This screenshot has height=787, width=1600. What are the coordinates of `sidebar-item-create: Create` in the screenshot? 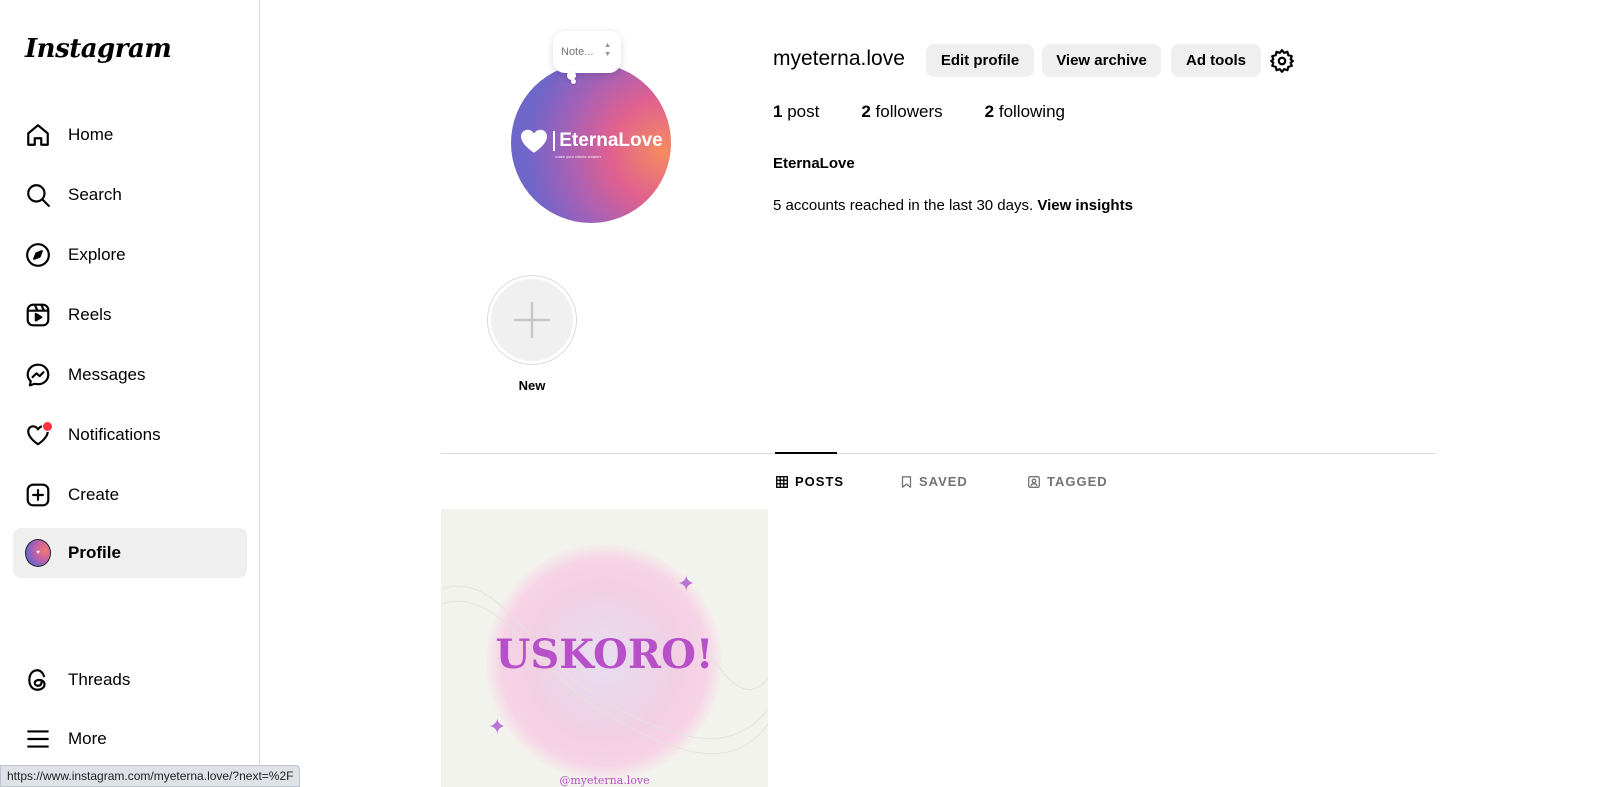 It's located at (130, 495).